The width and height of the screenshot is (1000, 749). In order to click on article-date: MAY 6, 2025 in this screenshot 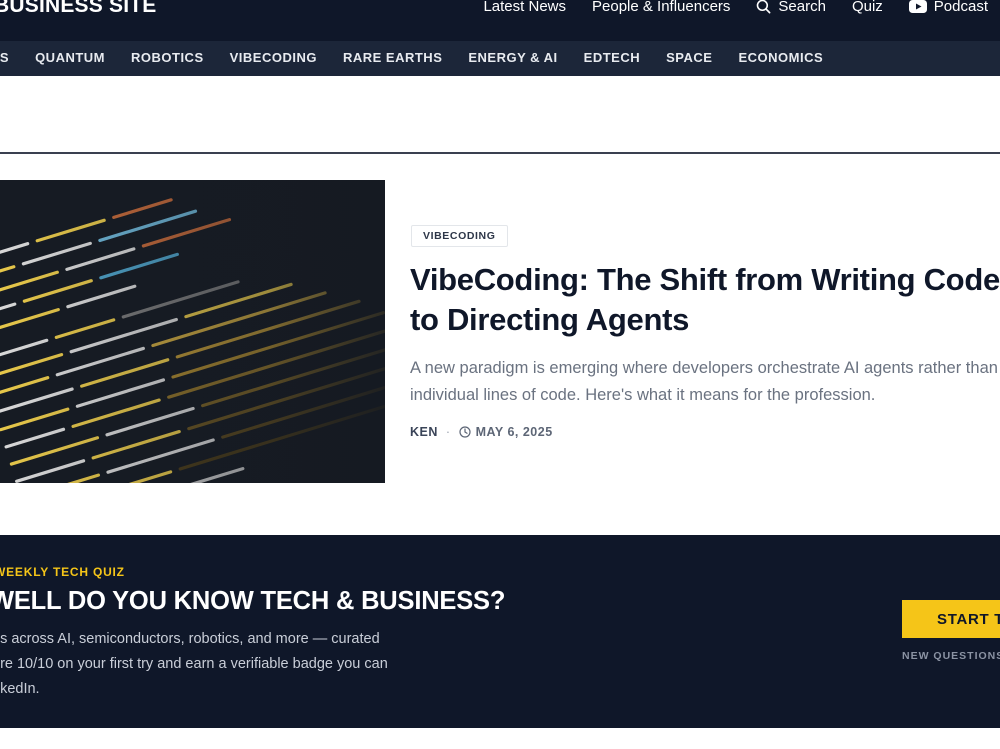, I will do `click(505, 432)`.